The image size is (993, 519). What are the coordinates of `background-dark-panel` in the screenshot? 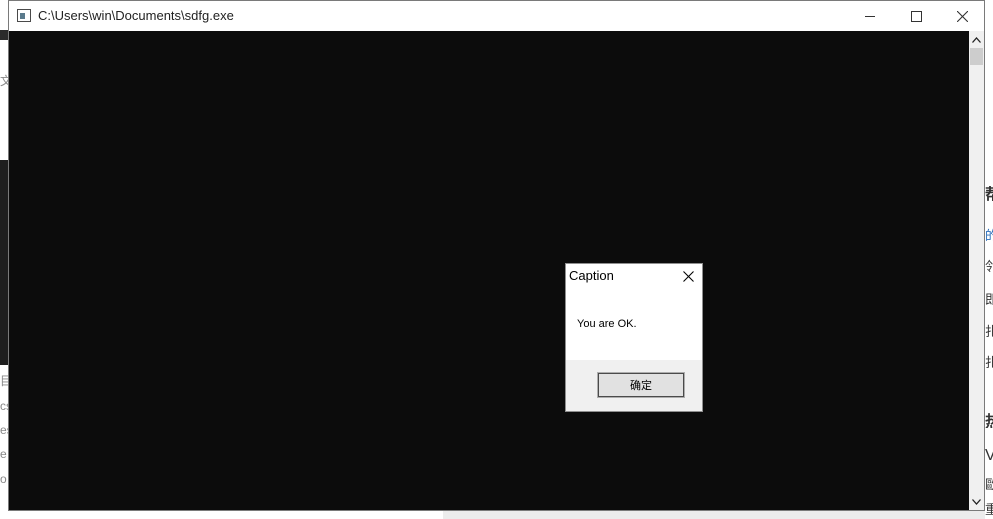 It's located at (4, 262).